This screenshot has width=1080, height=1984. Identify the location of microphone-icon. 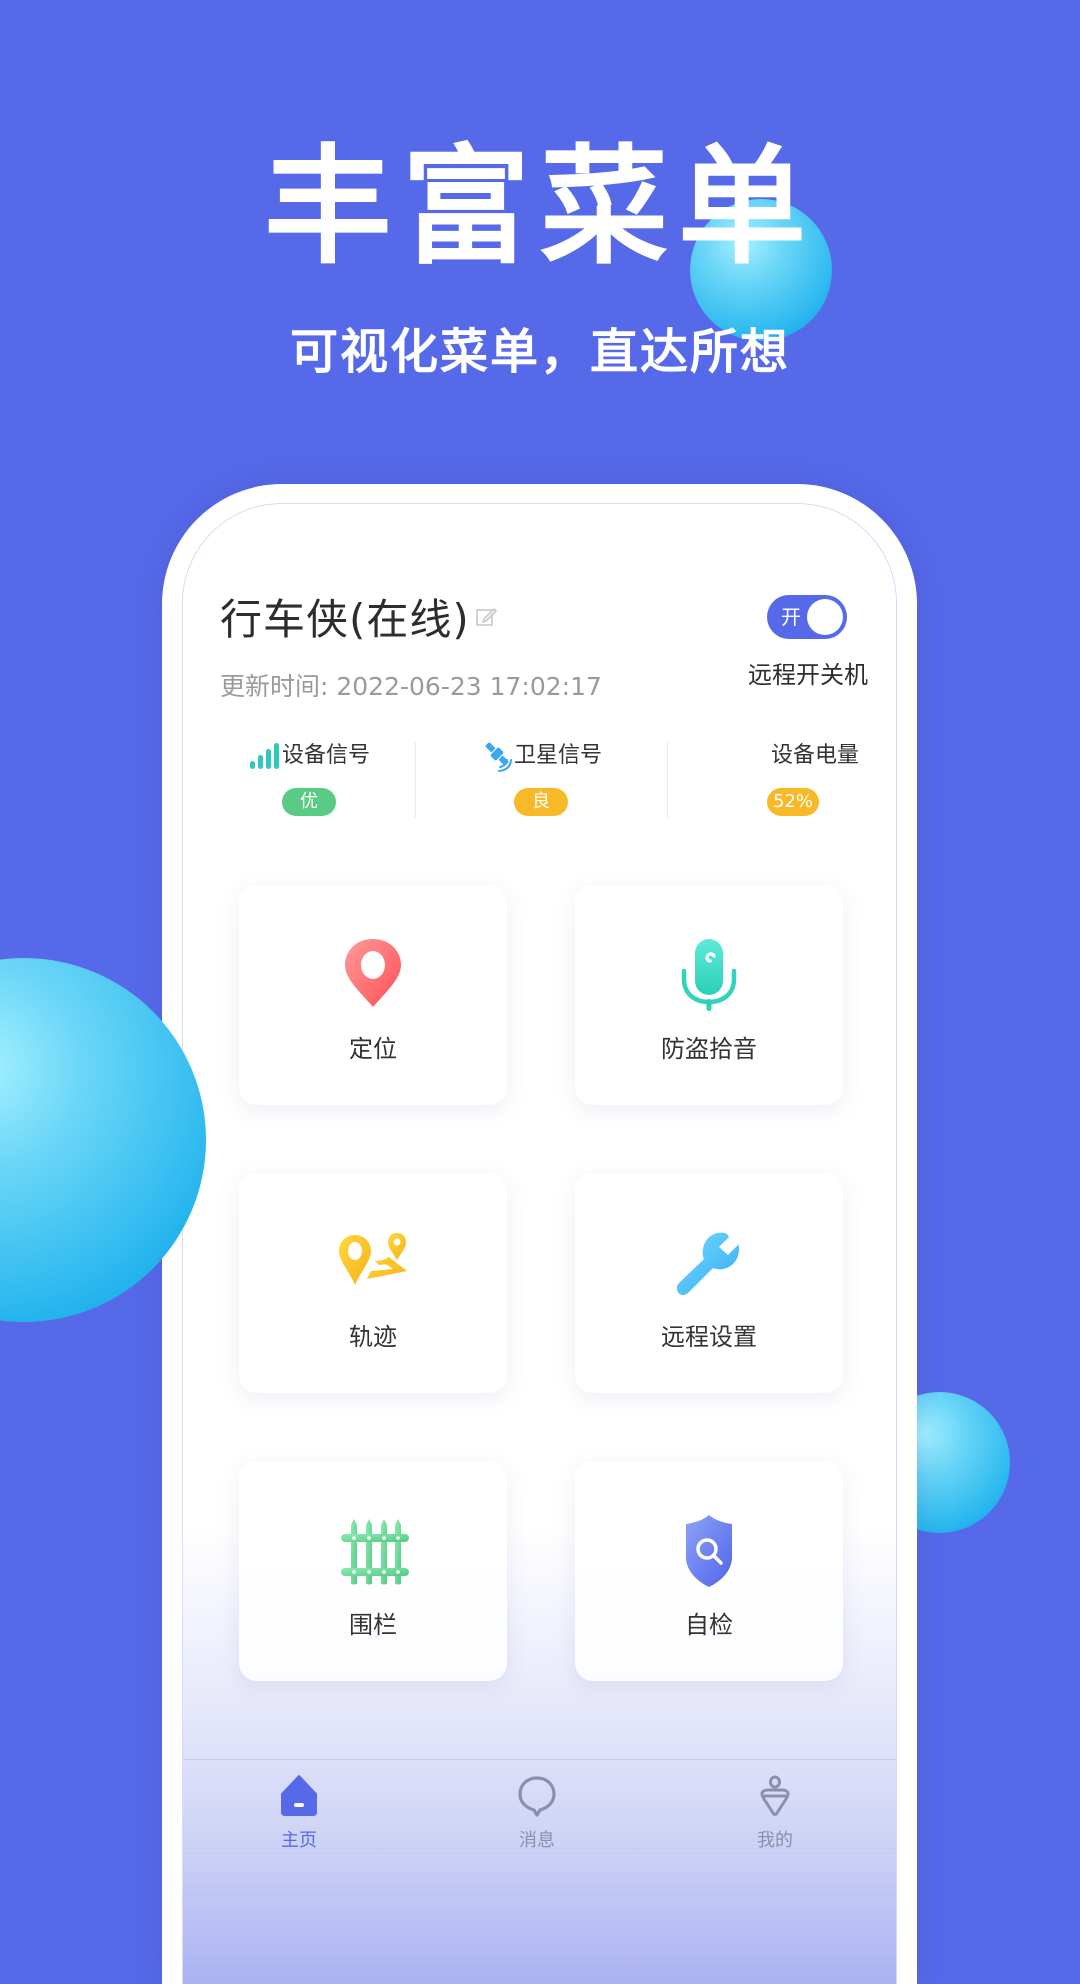
(709, 975).